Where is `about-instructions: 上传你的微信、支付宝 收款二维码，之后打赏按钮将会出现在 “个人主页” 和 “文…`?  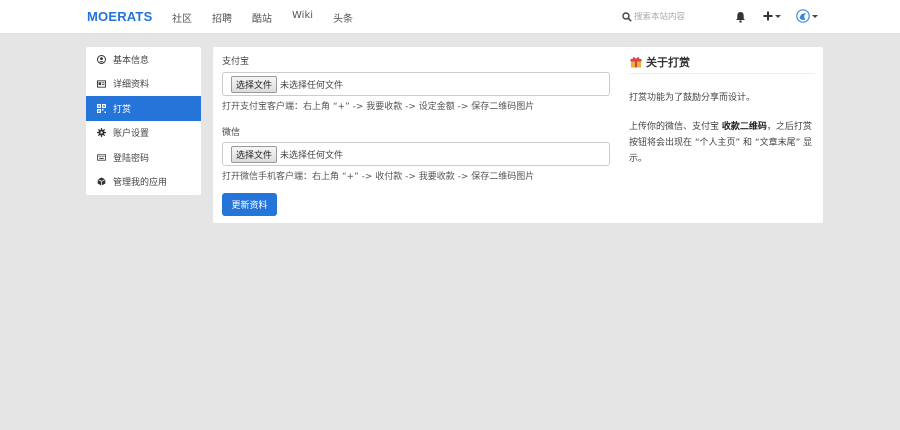 about-instructions: 上传你的微信、支付宝 收款二维码，之后打赏按钮将会出现在 “个人主页” 和 “文… is located at coordinates (722, 143).